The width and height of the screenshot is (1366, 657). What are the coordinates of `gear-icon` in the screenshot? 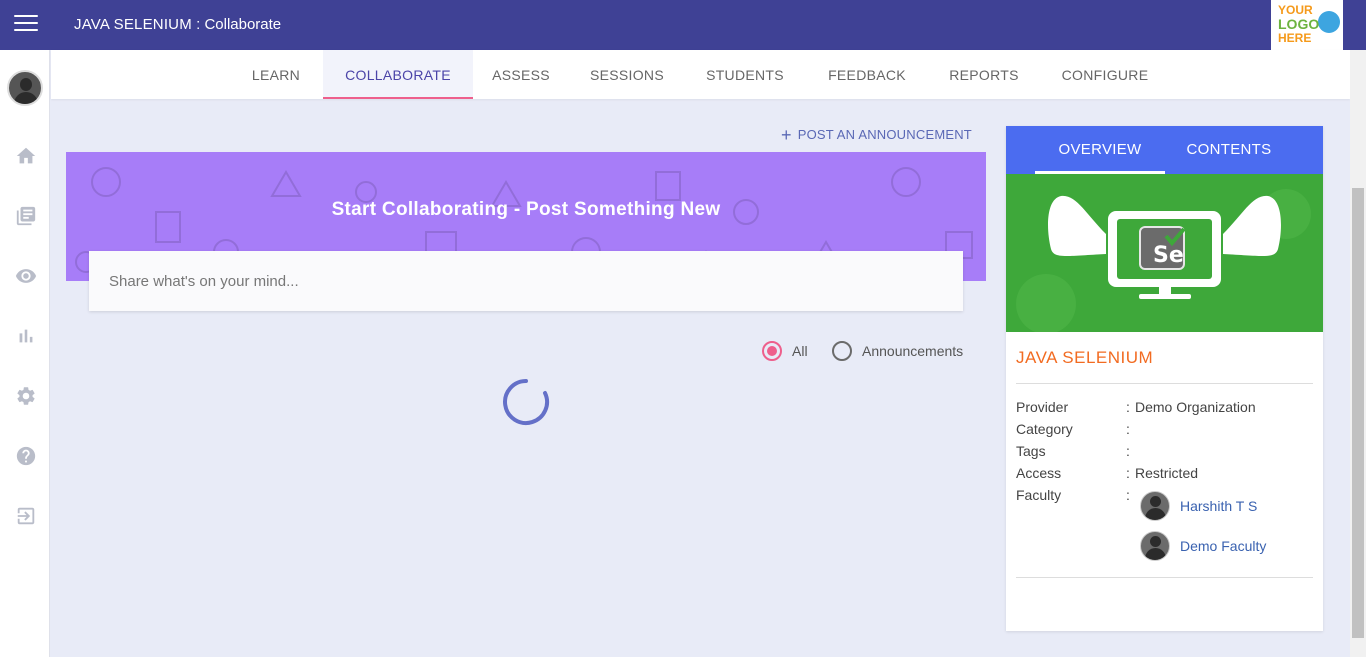 It's located at (26, 396).